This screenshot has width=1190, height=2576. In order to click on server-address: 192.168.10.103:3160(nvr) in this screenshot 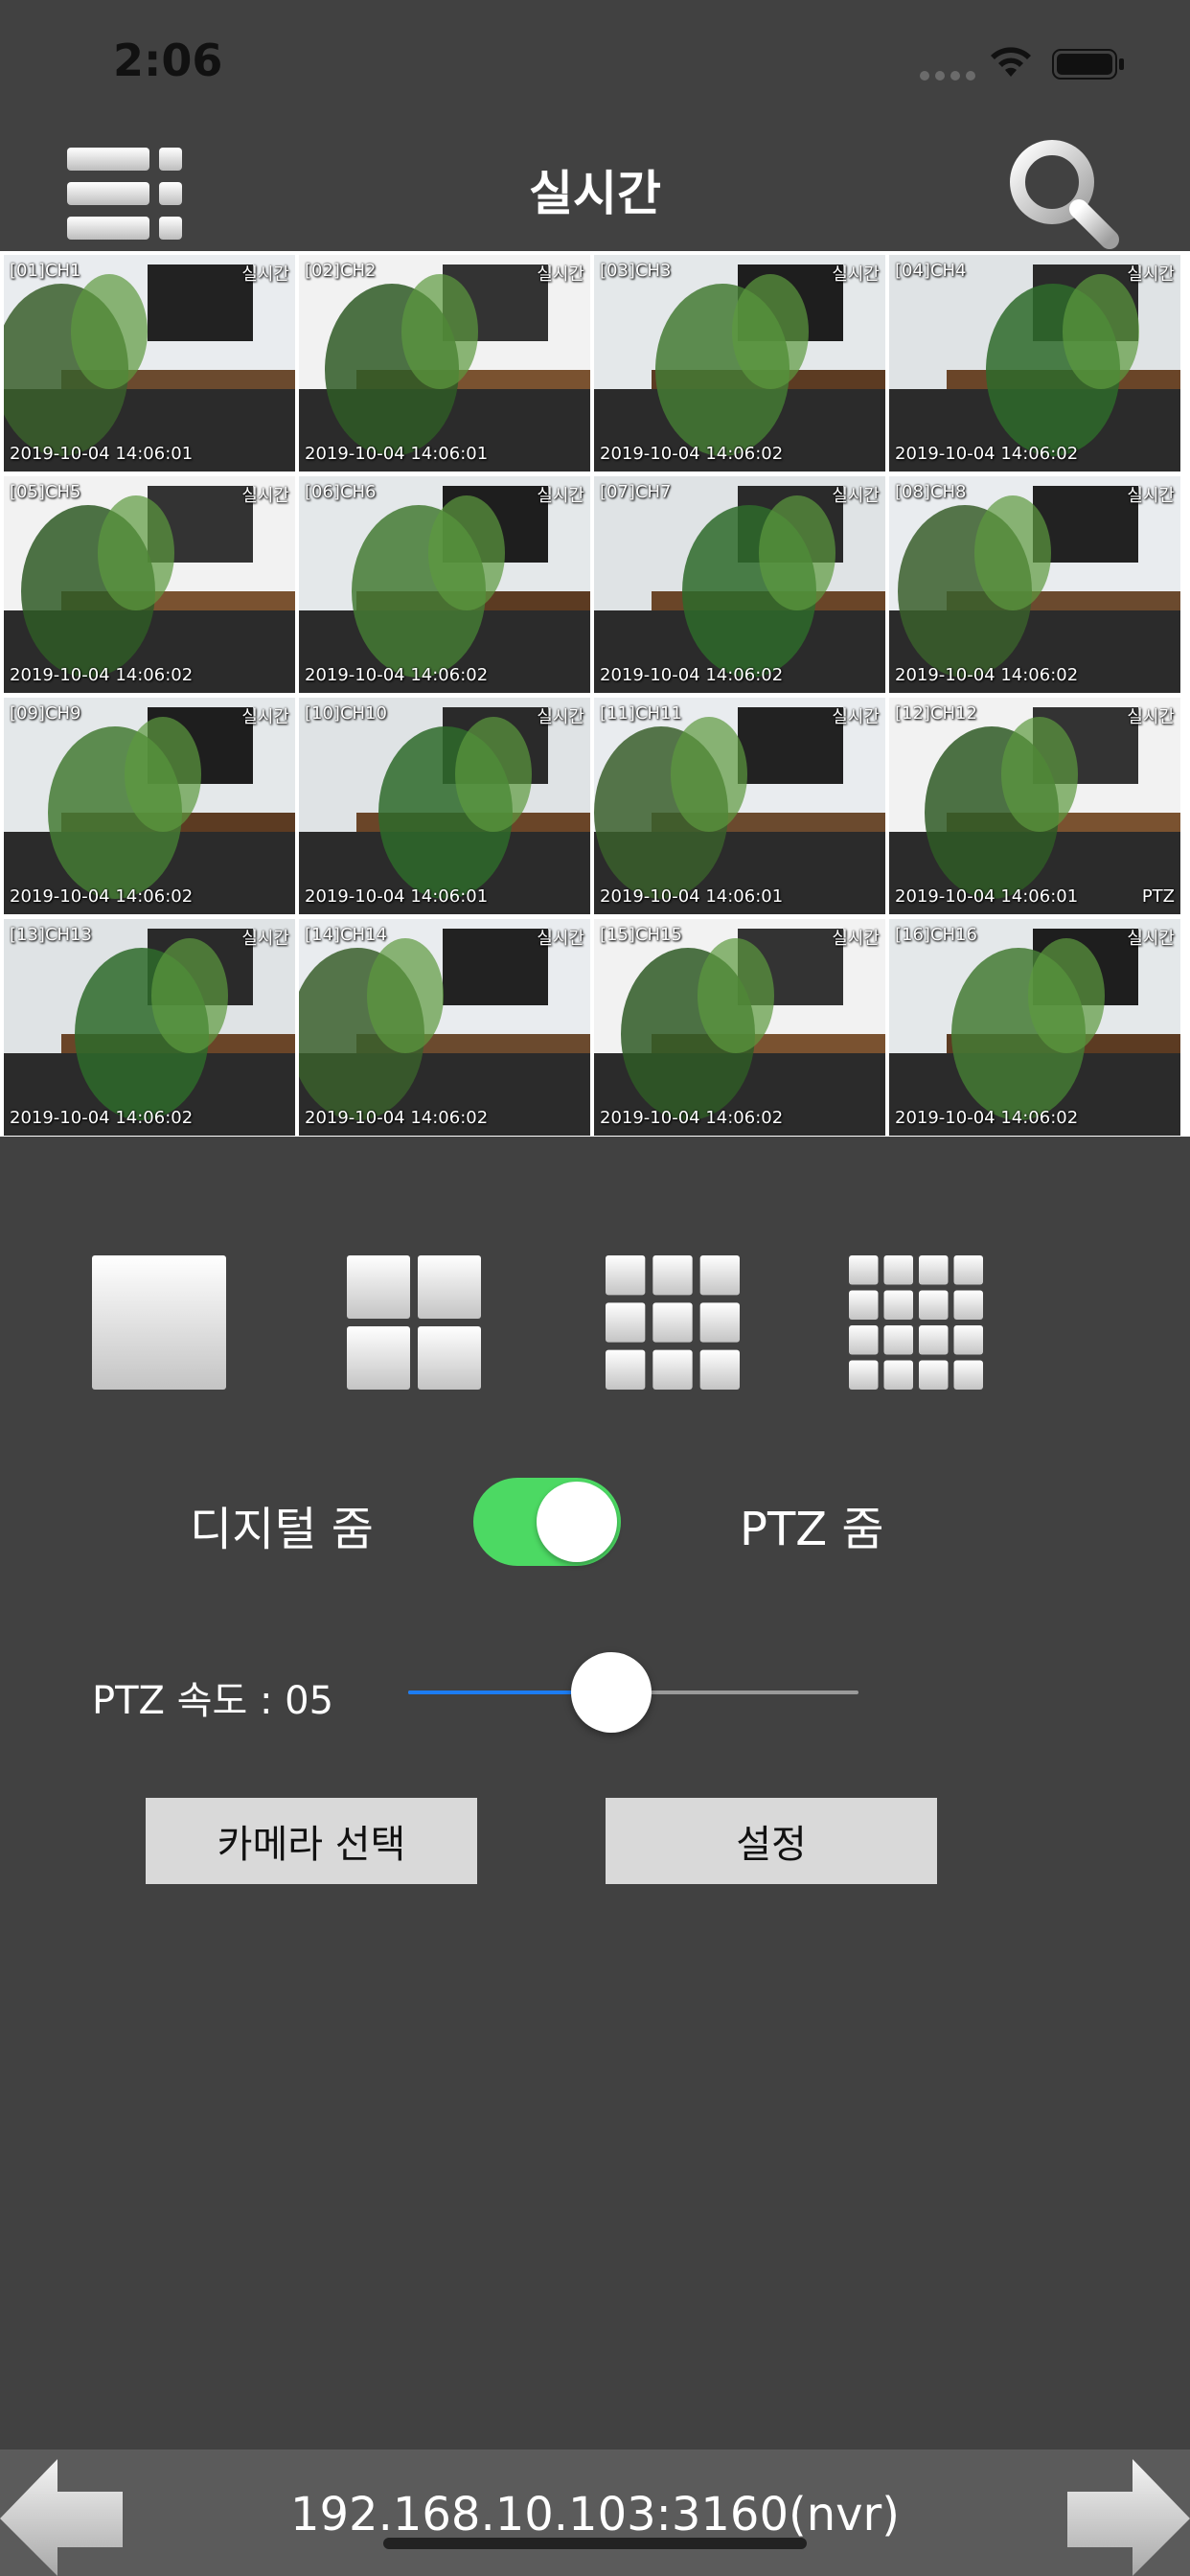, I will do `click(595, 2515)`.